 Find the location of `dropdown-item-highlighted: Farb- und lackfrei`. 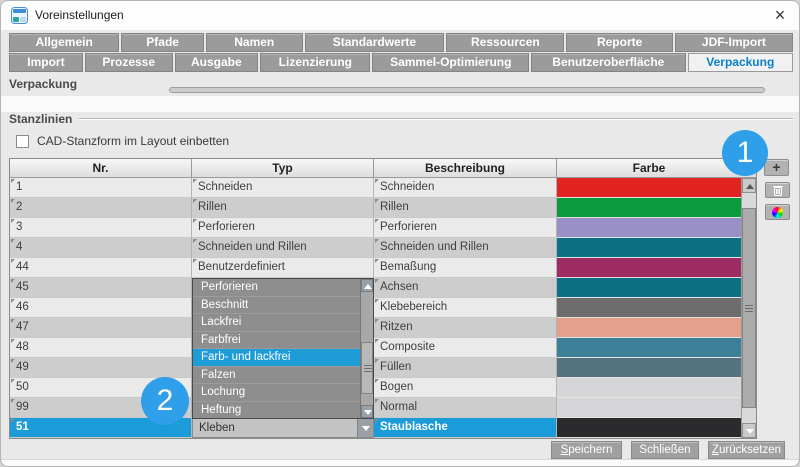

dropdown-item-highlighted: Farb- und lackfrei is located at coordinates (283, 358).